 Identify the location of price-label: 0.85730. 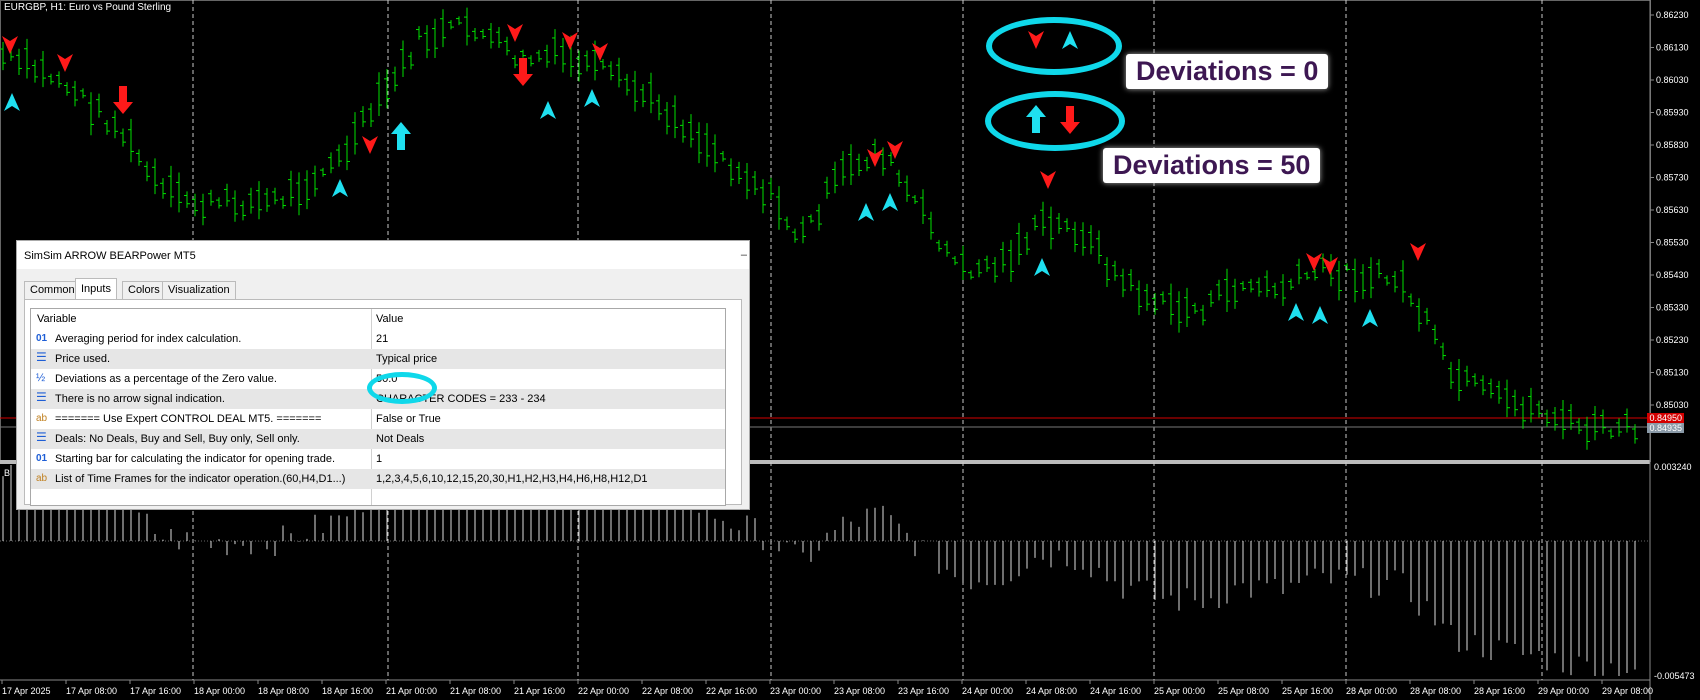
(1672, 178).